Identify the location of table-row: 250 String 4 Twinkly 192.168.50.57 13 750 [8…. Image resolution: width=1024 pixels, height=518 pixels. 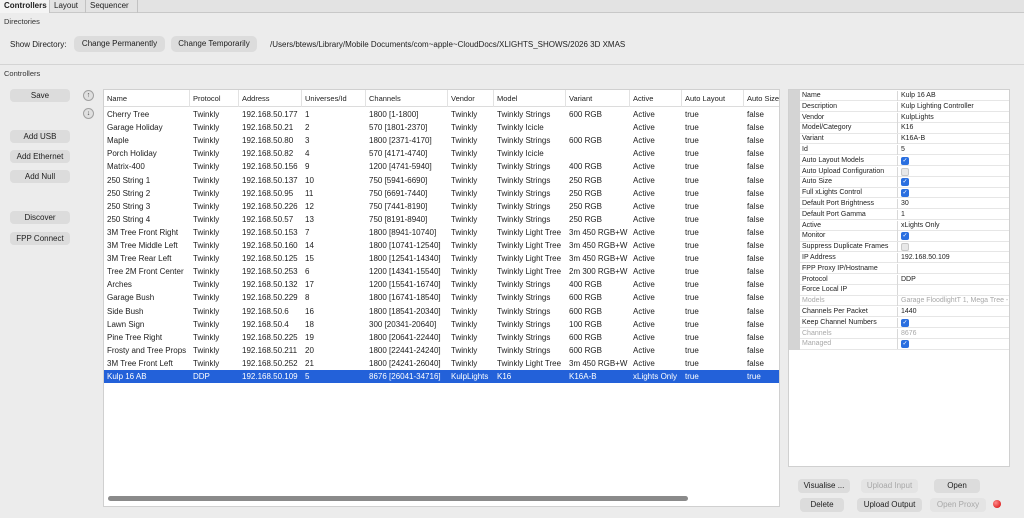
(441, 219).